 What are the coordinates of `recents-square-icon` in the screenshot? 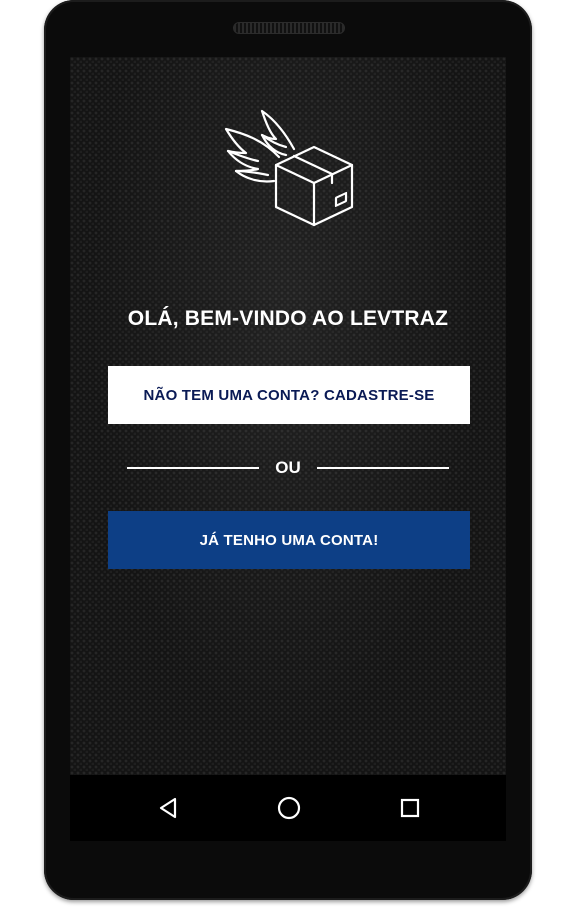 It's located at (410, 808).